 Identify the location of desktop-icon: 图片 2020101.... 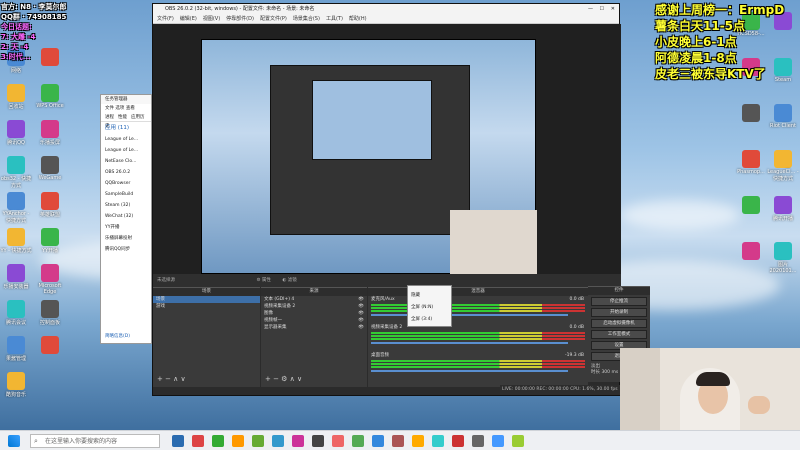
(783, 258).